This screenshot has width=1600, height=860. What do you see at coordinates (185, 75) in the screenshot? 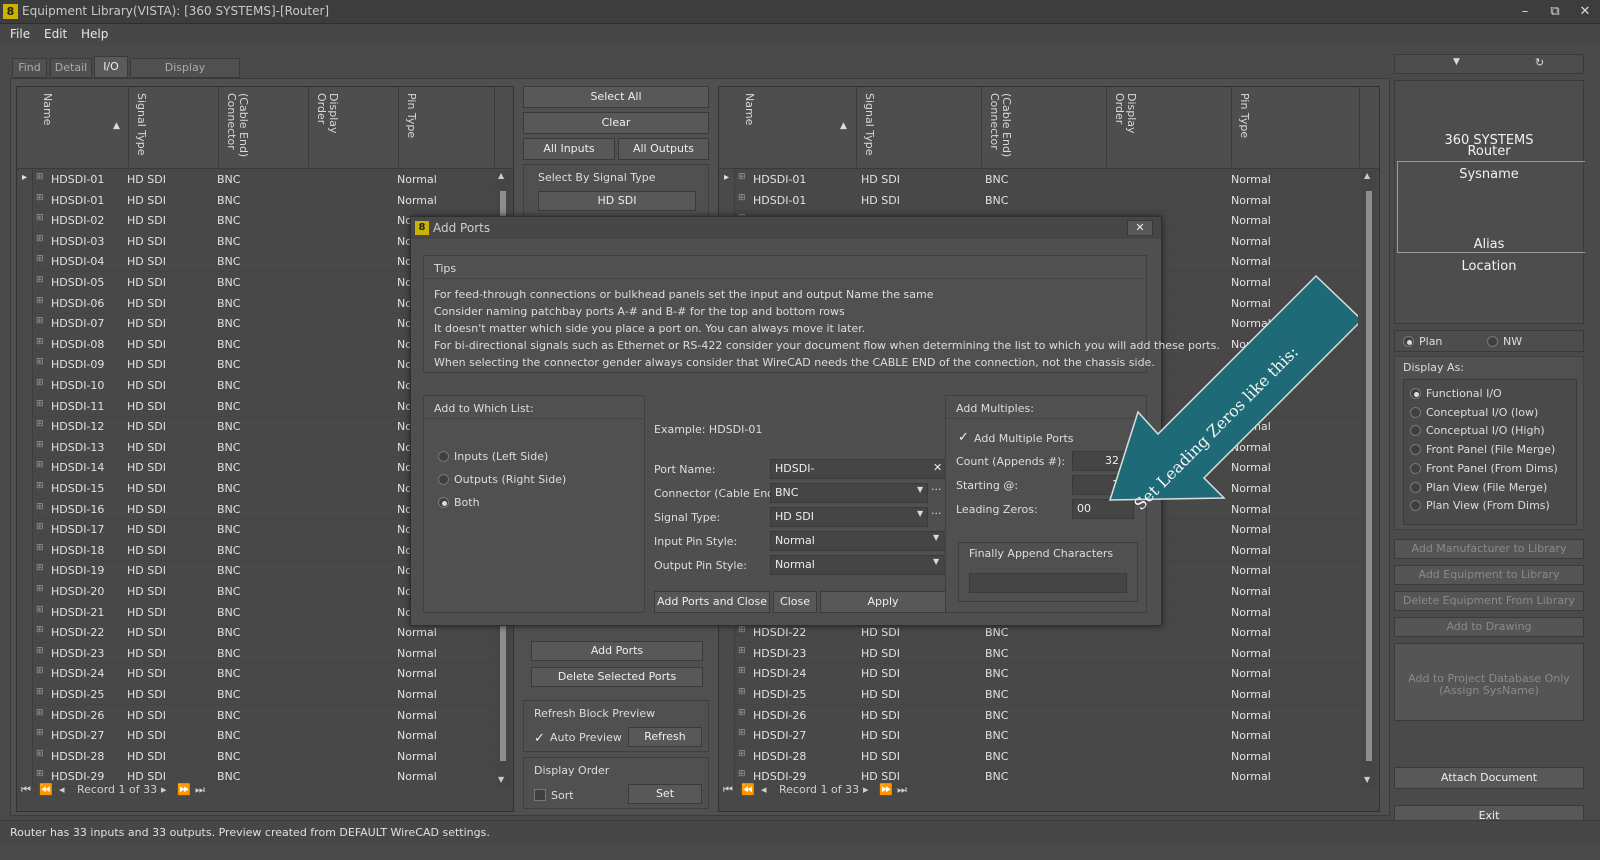
I see `tab-display-preferences: Display Preferences` at bounding box center [185, 75].